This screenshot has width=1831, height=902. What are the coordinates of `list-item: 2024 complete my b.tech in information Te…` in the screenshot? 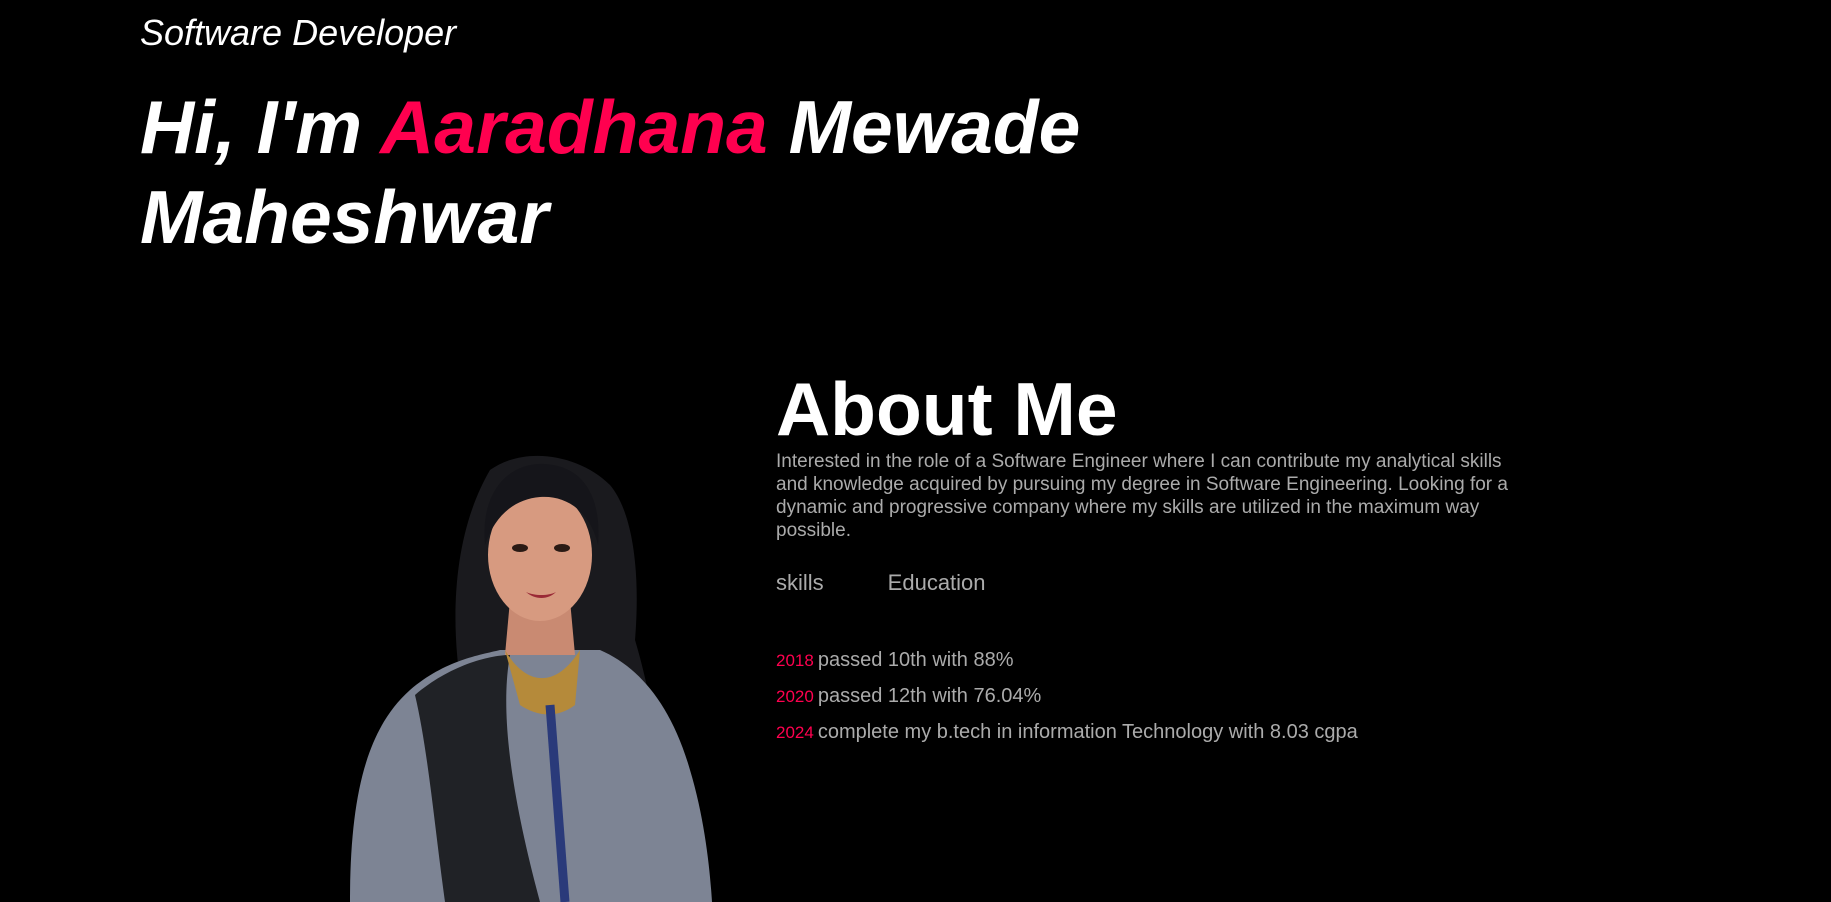 It's located at (1156, 732).